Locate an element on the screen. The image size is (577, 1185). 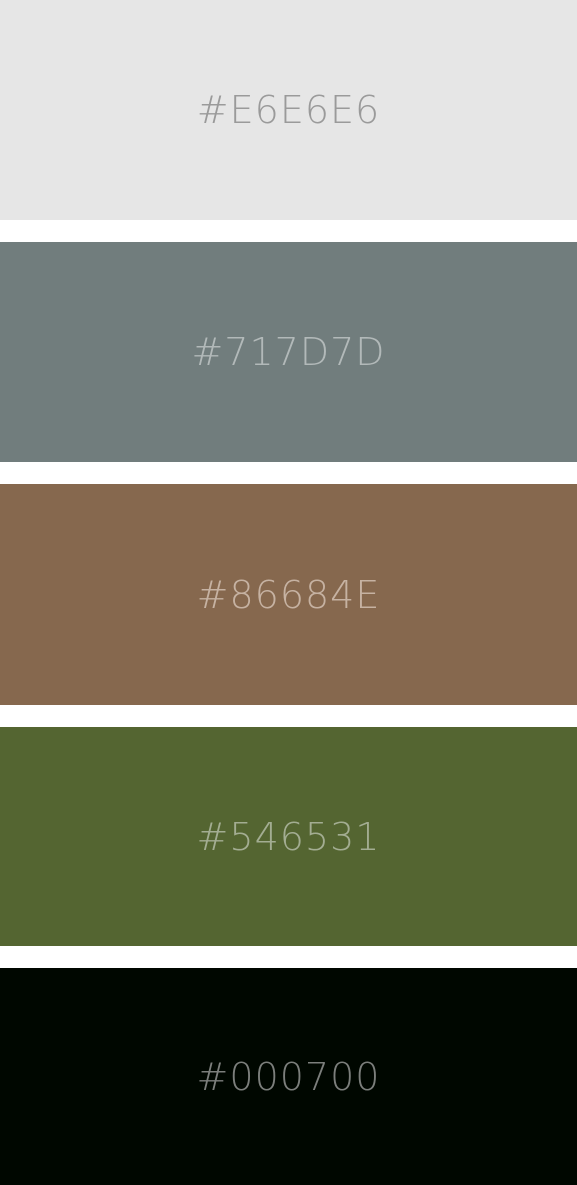
hex-code-label: #717D7D is located at coordinates (288, 352).